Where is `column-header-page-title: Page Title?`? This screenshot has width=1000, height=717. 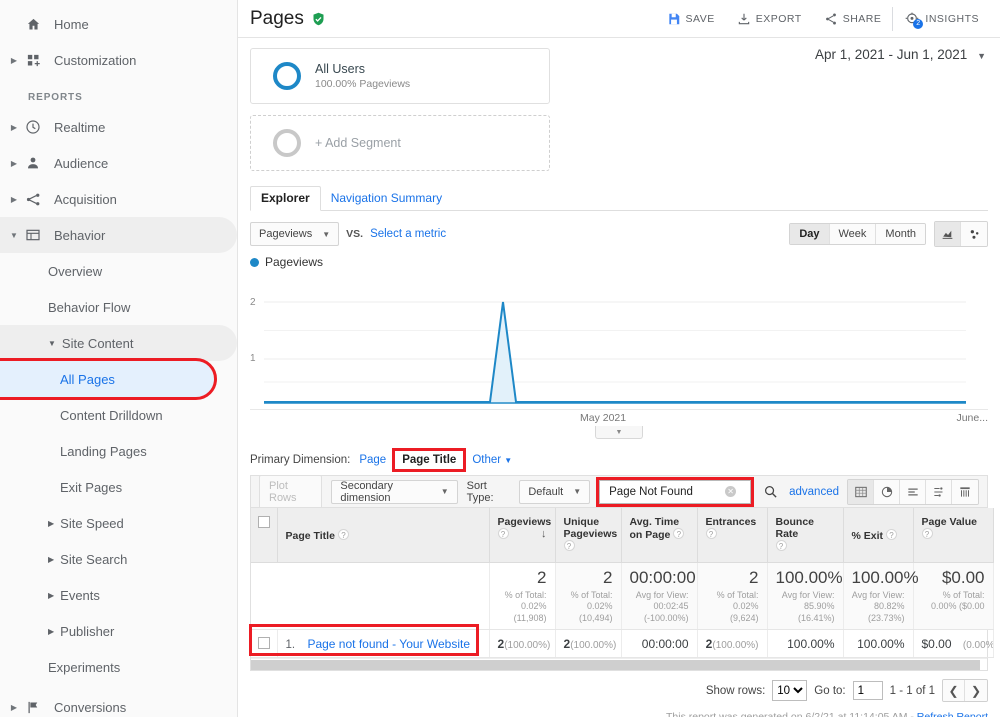 column-header-page-title: Page Title? is located at coordinates (383, 535).